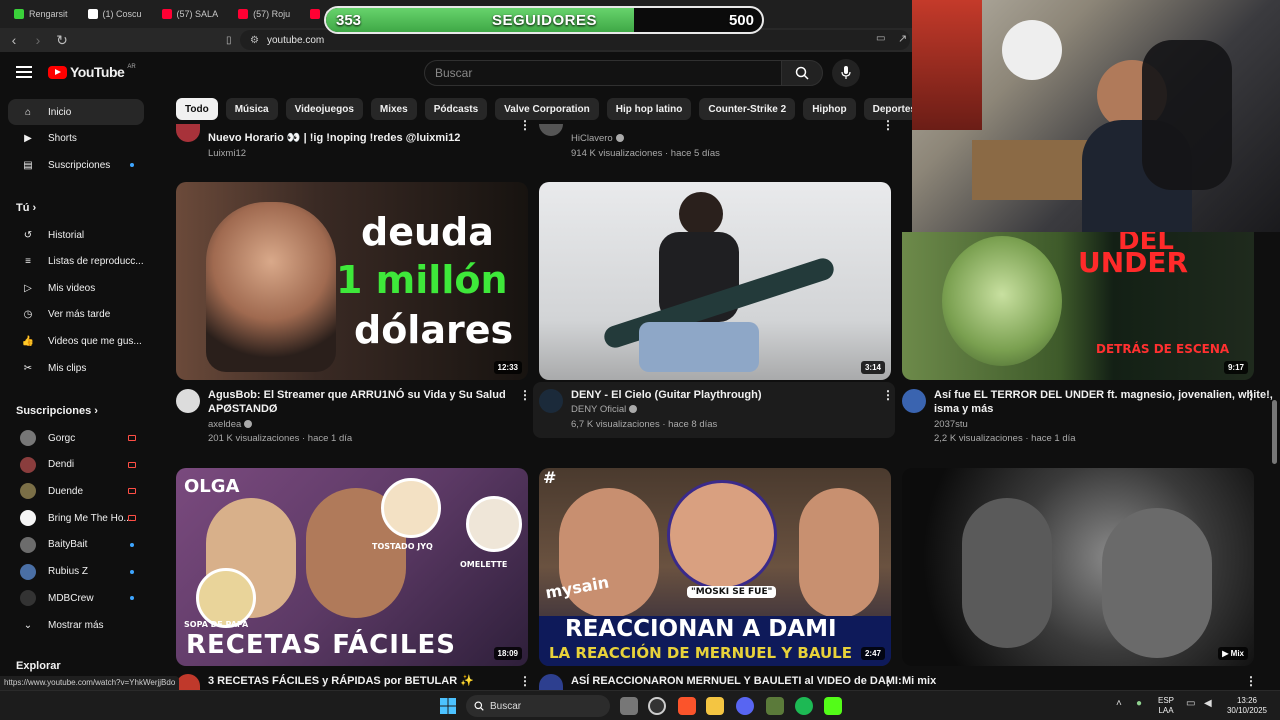 This screenshot has height=720, width=1280. What do you see at coordinates (76, 572) in the screenshot?
I see `sidebar-item: Rubius Z` at bounding box center [76, 572].